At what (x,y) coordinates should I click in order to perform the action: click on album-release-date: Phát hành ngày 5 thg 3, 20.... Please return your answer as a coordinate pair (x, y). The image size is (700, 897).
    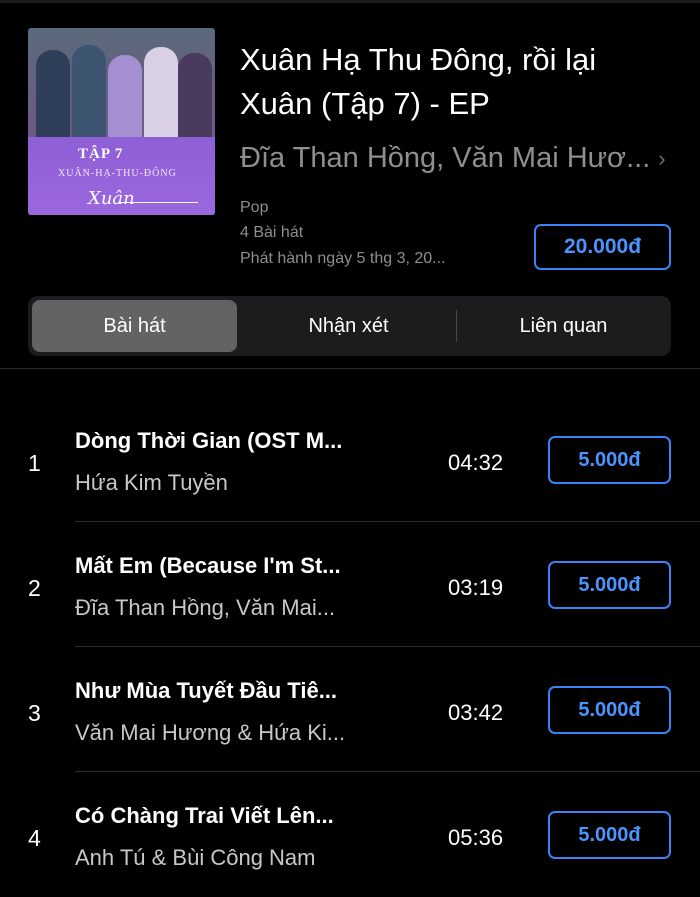
    Looking at the image, I should click on (343, 258).